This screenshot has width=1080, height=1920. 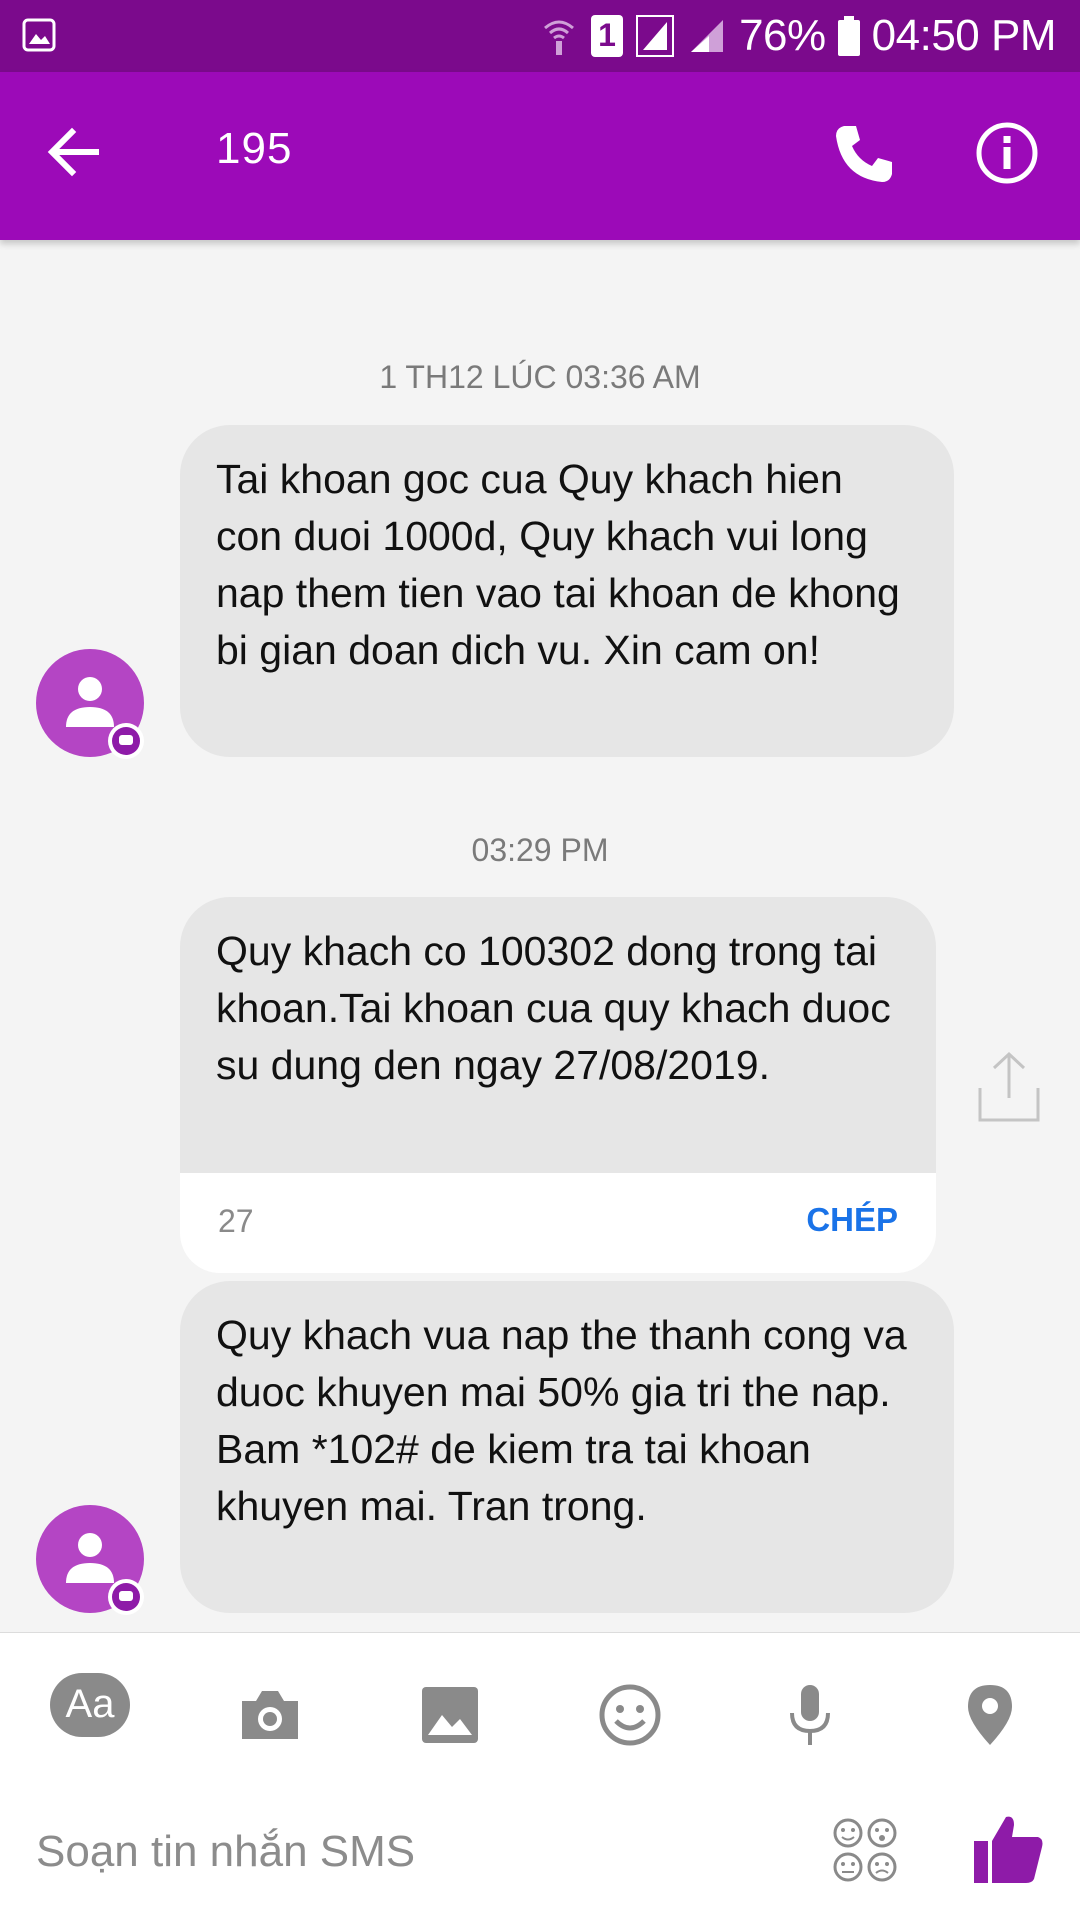 I want to click on battery-icon, so click(x=848, y=36).